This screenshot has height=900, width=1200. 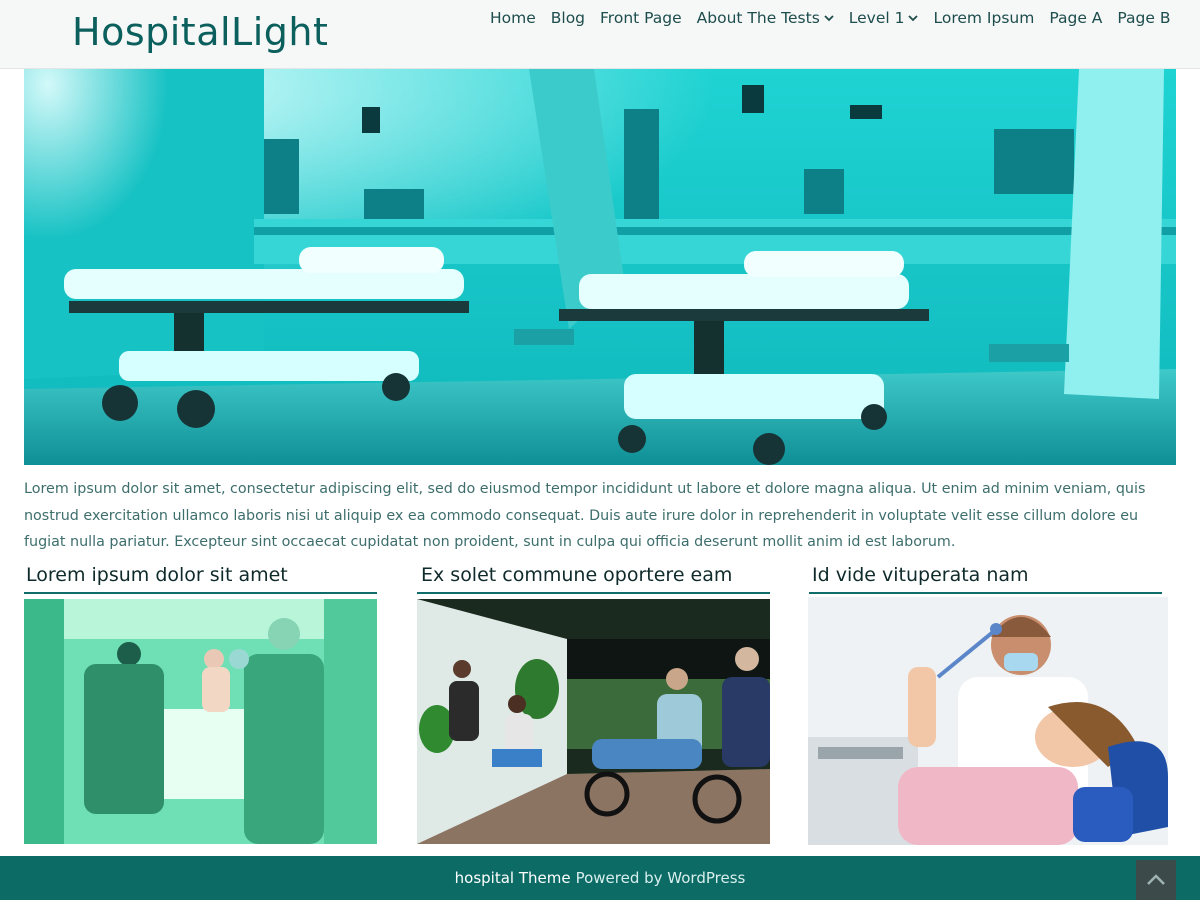 What do you see at coordinates (593, 721) in the screenshot?
I see `column-image-waiting-room` at bounding box center [593, 721].